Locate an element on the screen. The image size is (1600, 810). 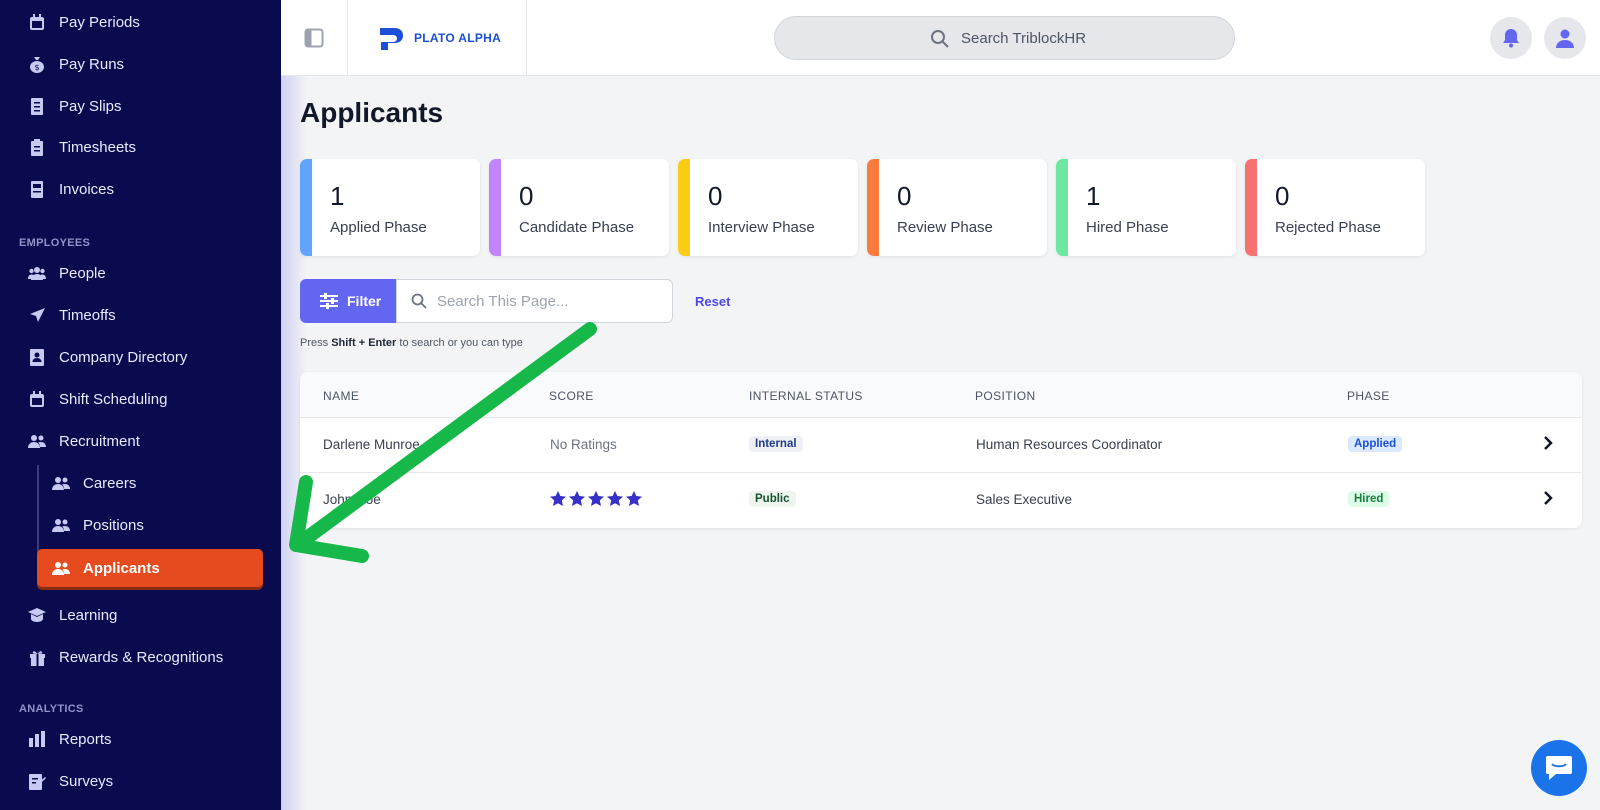
panel-toggle-icon is located at coordinates (314, 38).